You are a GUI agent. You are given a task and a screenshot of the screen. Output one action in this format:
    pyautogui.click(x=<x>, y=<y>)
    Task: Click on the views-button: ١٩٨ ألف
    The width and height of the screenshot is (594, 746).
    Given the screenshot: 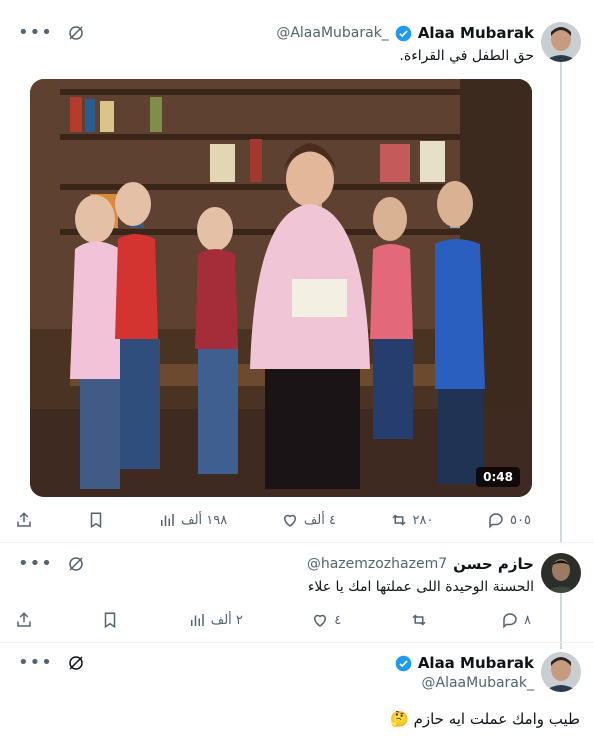 What is the action you would take?
    pyautogui.click(x=192, y=520)
    